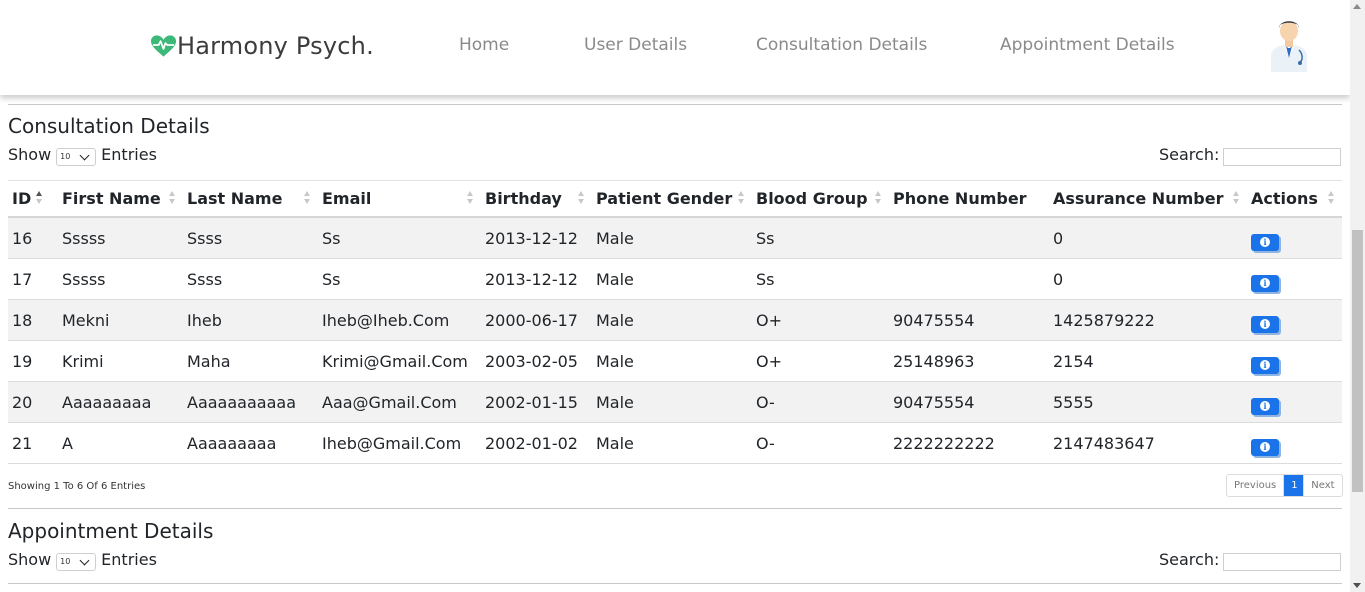  What do you see at coordinates (399, 443) in the screenshot?
I see `table-cell: Iheb@Gmail.Com` at bounding box center [399, 443].